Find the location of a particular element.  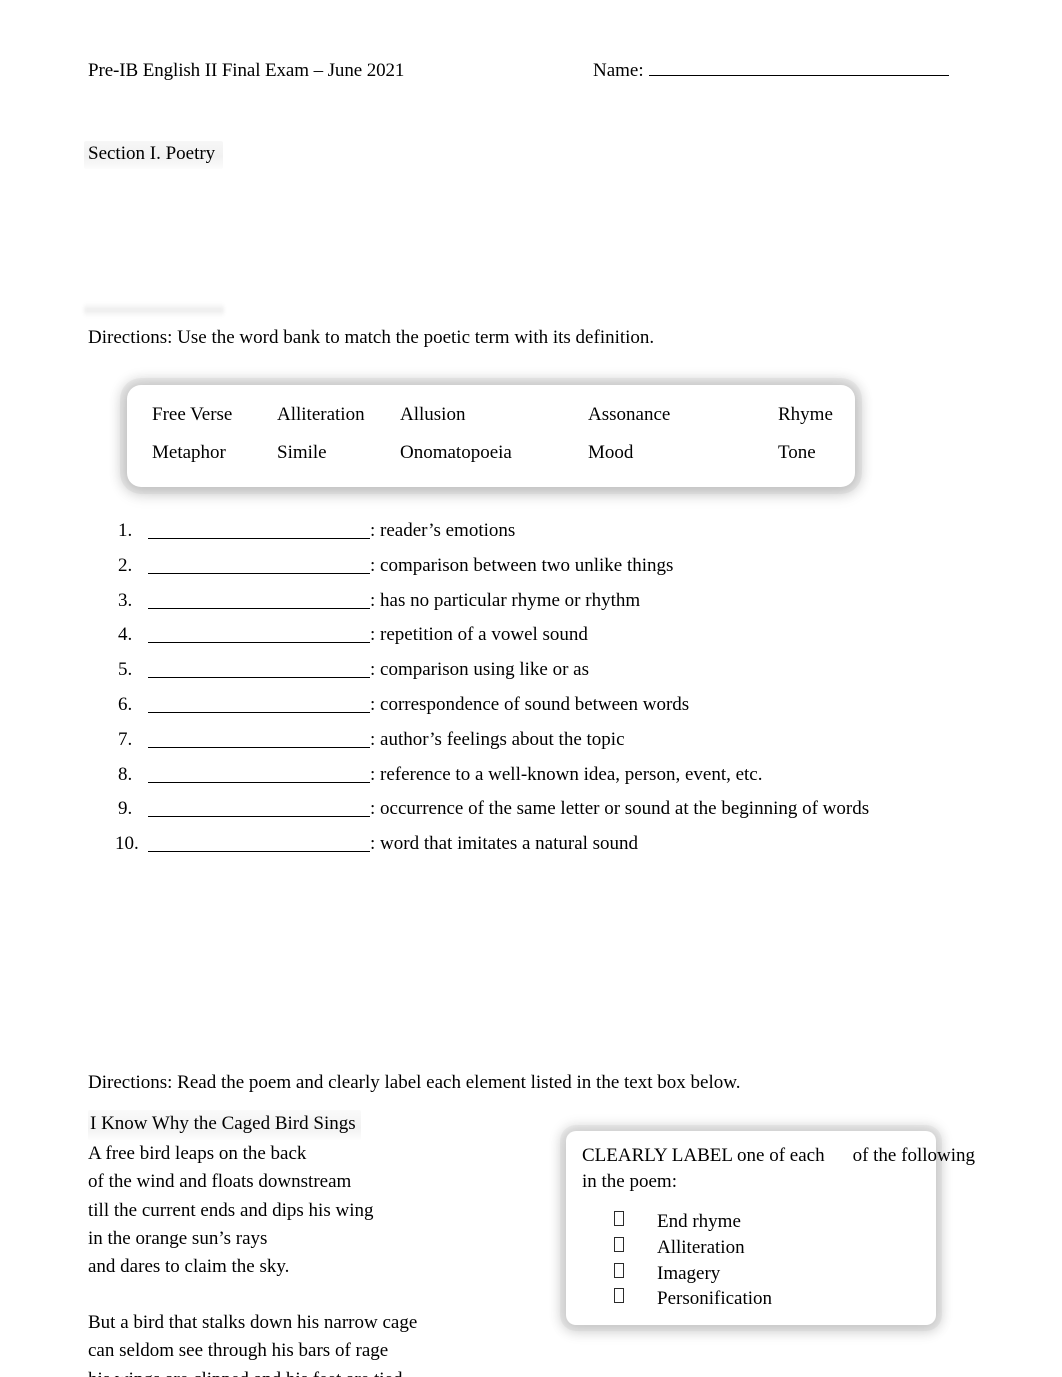

word-bank-term: Alliteration is located at coordinates (321, 414).